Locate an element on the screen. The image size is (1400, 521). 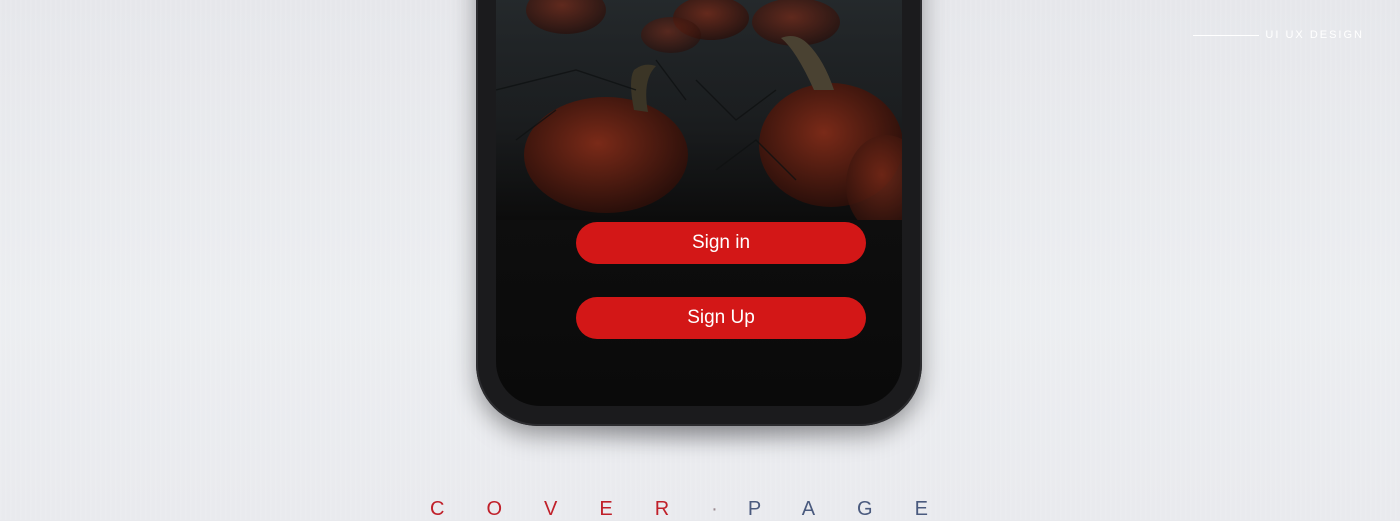
footer-word-cover: COVER is located at coordinates (571, 509).